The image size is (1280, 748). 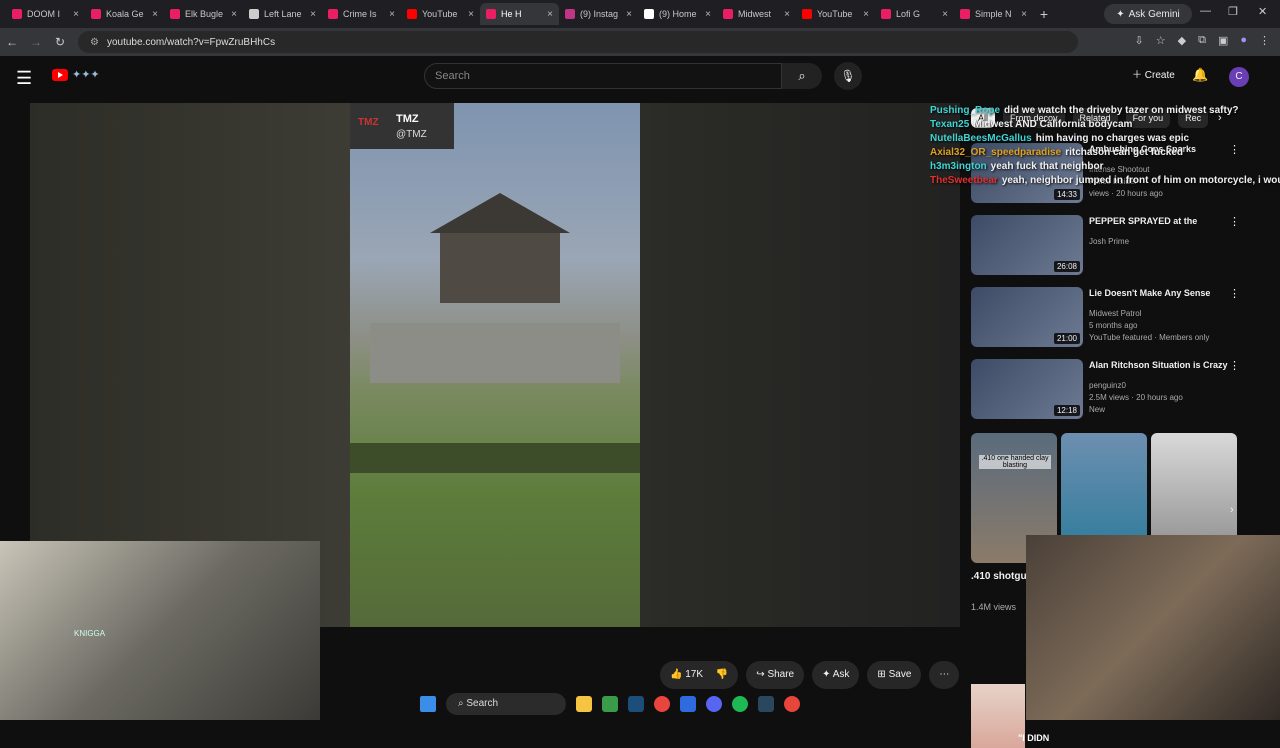 What do you see at coordinates (368, 122) in the screenshot?
I see `tmz-logo: TMZ` at bounding box center [368, 122].